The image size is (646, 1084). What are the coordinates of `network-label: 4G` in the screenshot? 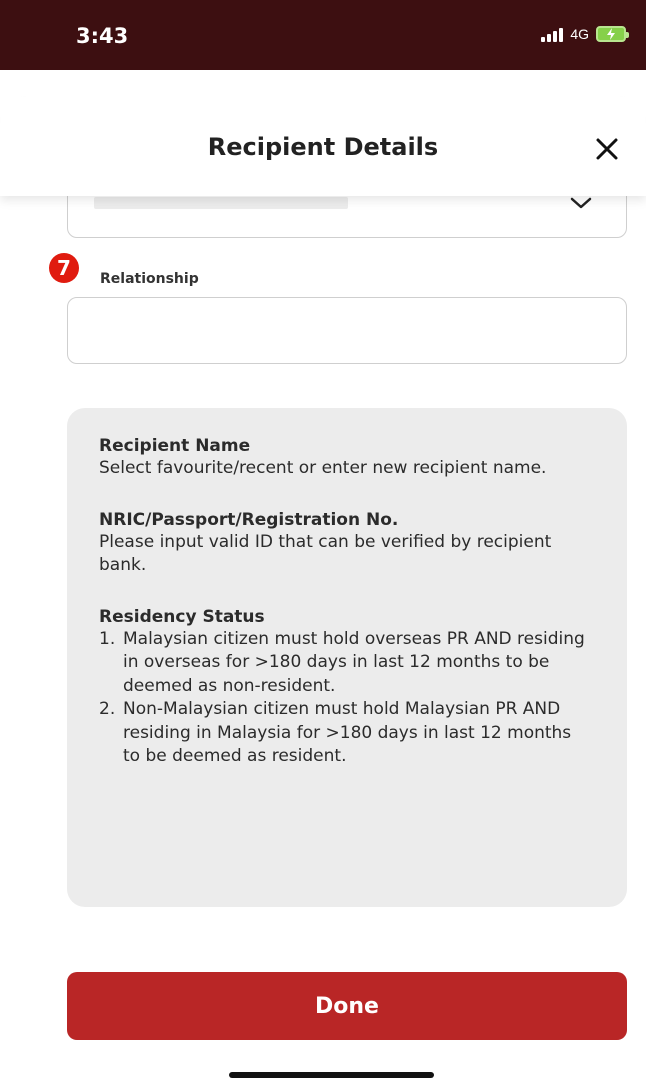 It's located at (579, 34).